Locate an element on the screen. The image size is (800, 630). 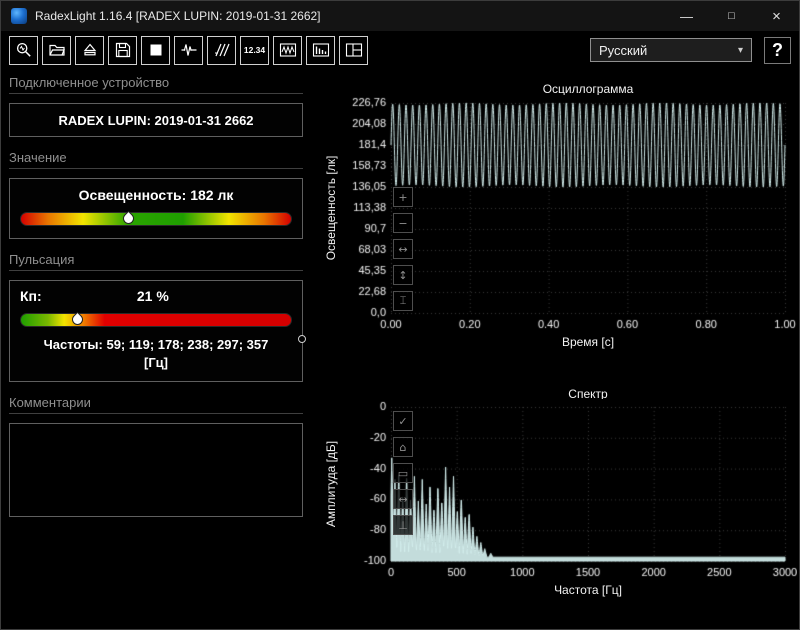
layout-panels-icon is located at coordinates (353, 50).